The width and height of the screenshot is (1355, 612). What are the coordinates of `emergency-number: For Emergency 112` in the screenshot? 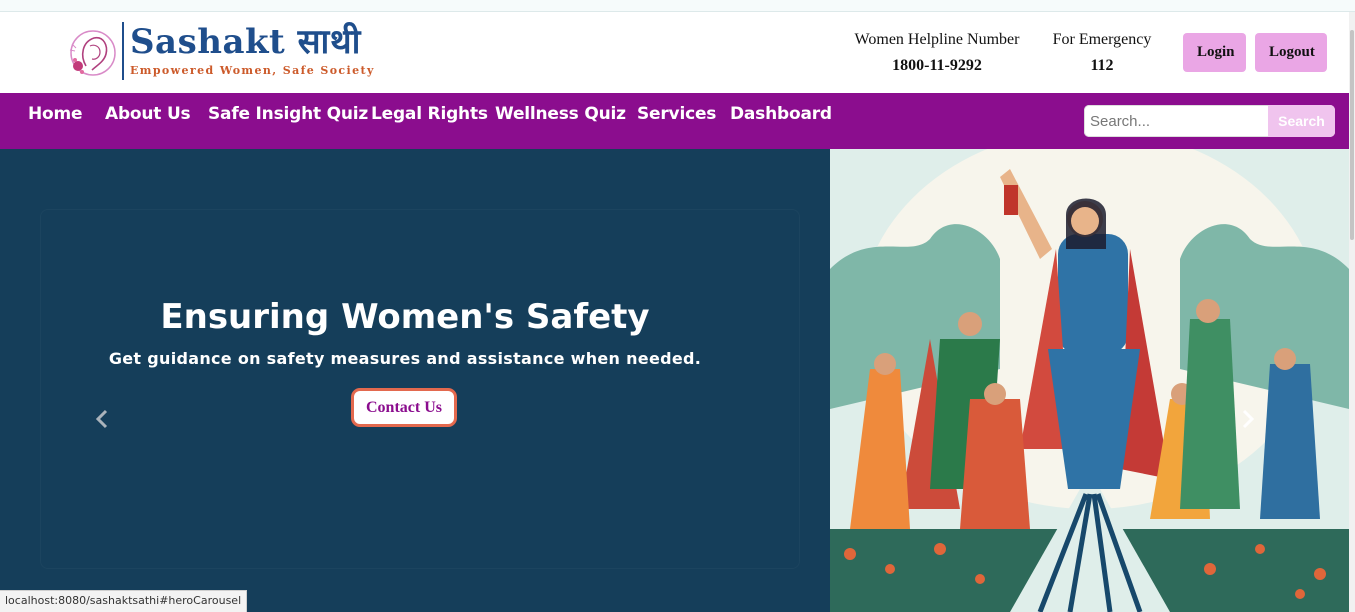 It's located at (1102, 53).